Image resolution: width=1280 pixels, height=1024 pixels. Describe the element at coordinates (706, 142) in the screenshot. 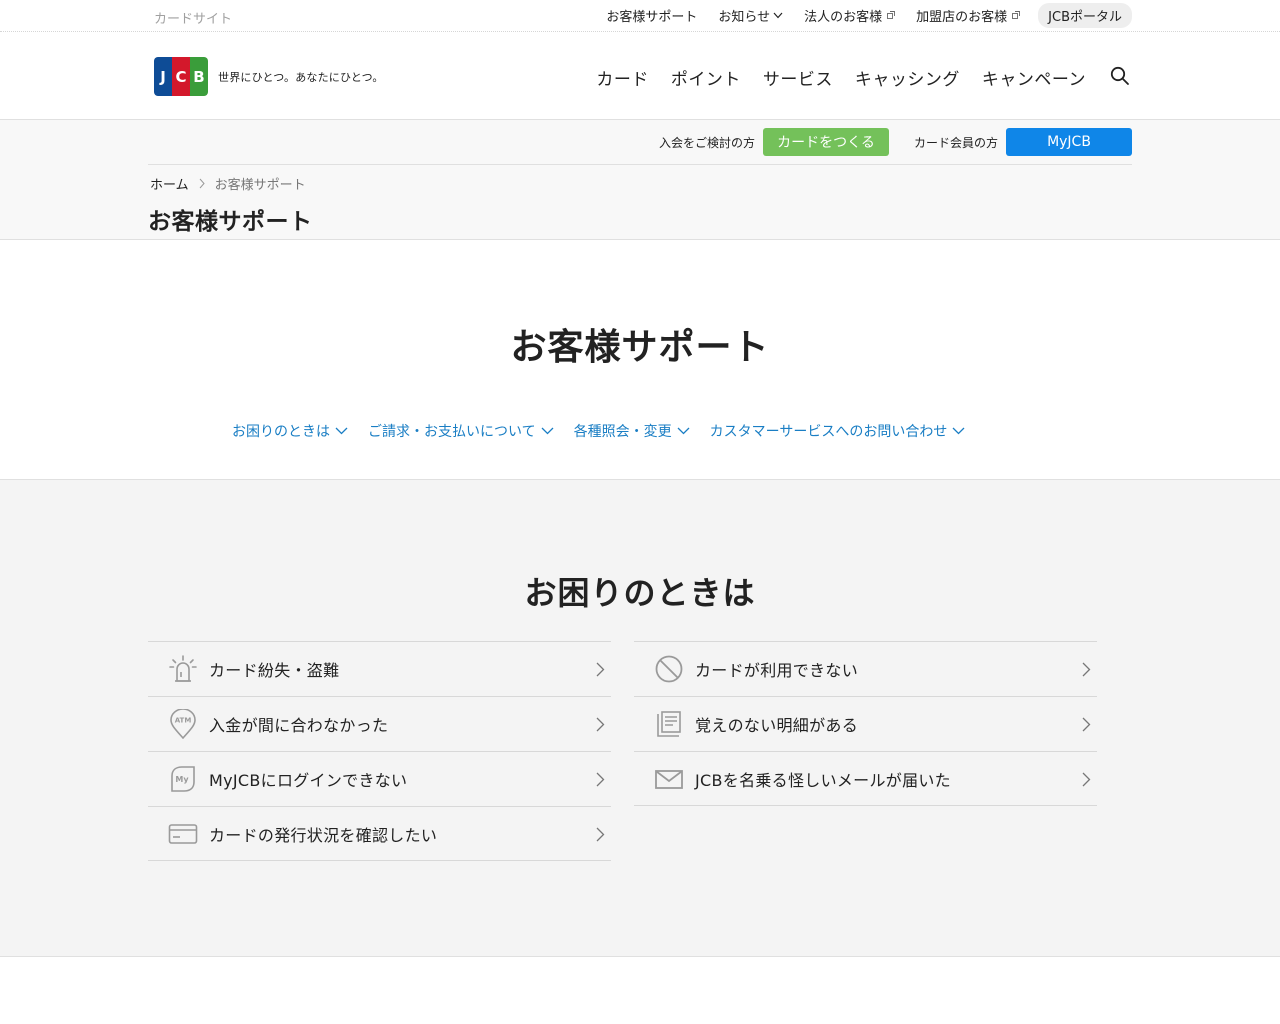

I see `join-label: 入会をご検討の方` at that location.